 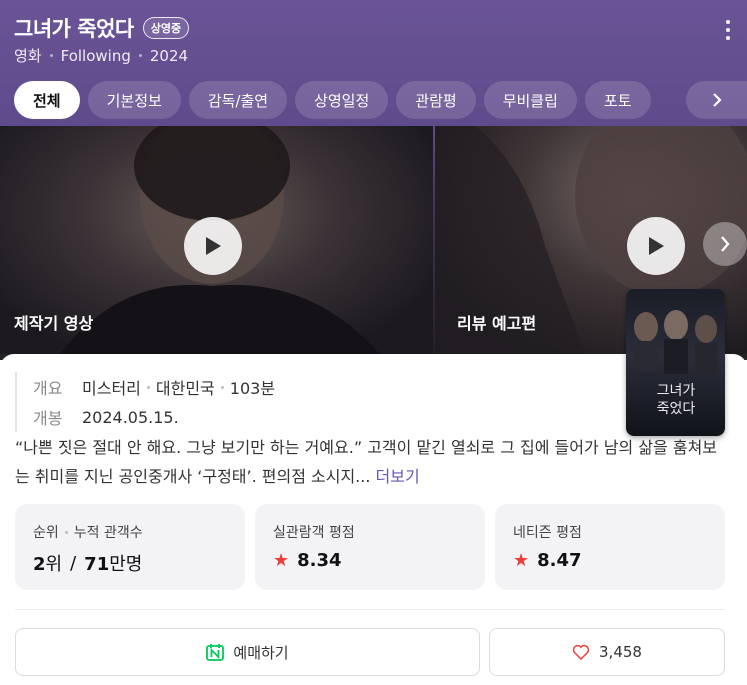 What do you see at coordinates (54, 323) in the screenshot?
I see `video-title: 제작기 영상` at bounding box center [54, 323].